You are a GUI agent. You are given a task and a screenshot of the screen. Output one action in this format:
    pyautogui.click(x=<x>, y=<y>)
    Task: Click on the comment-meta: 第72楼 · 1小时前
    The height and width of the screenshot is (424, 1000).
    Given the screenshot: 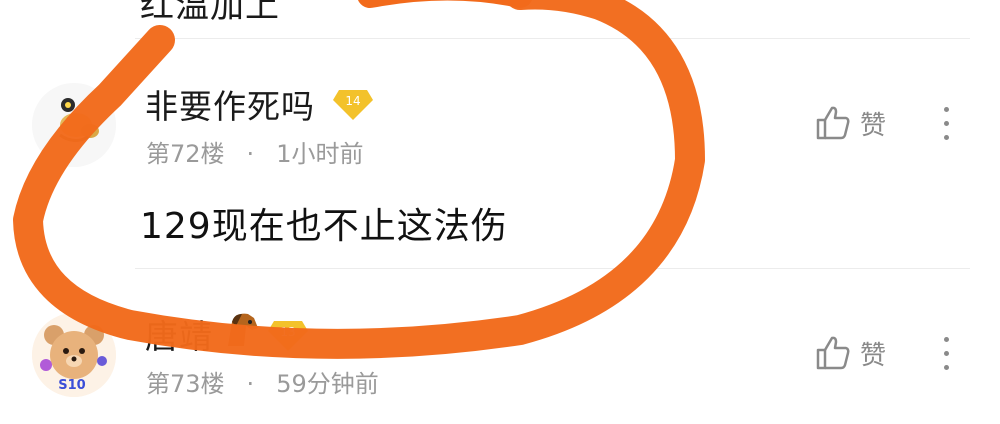 What is the action you would take?
    pyautogui.click(x=254, y=151)
    